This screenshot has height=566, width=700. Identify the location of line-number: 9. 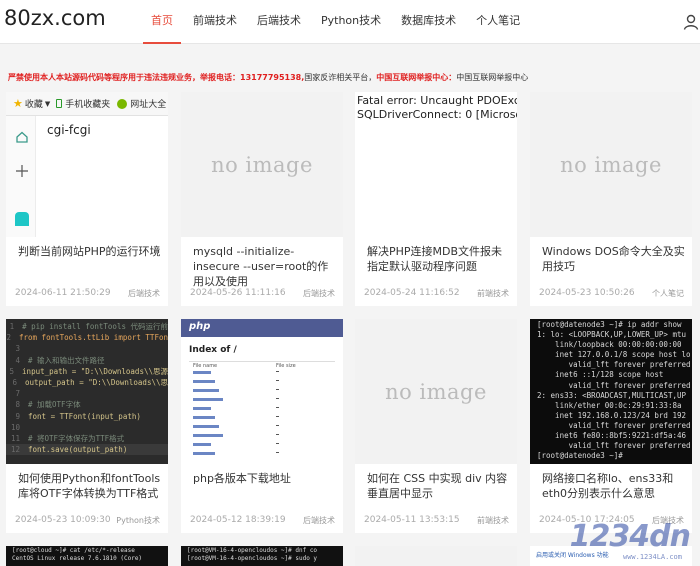
(17, 416).